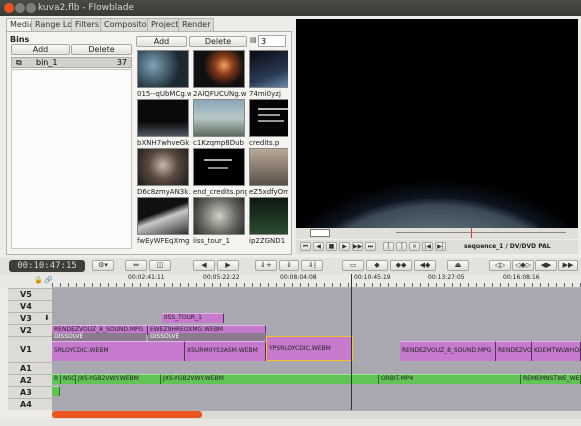 This screenshot has height=426, width=581. Describe the element at coordinates (289, 265) in the screenshot. I see `overwrite-button: ⇓` at that location.